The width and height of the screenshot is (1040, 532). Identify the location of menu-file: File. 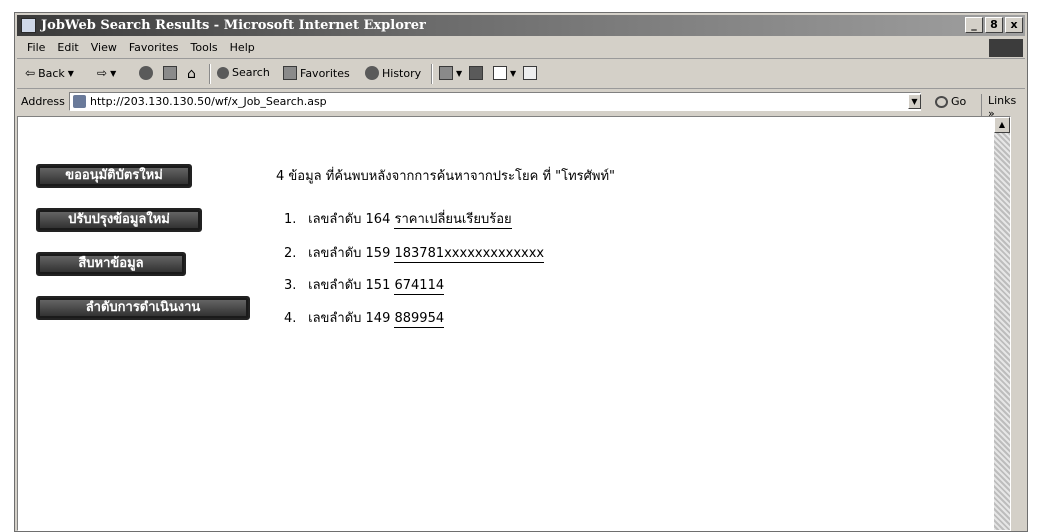
(36, 46).